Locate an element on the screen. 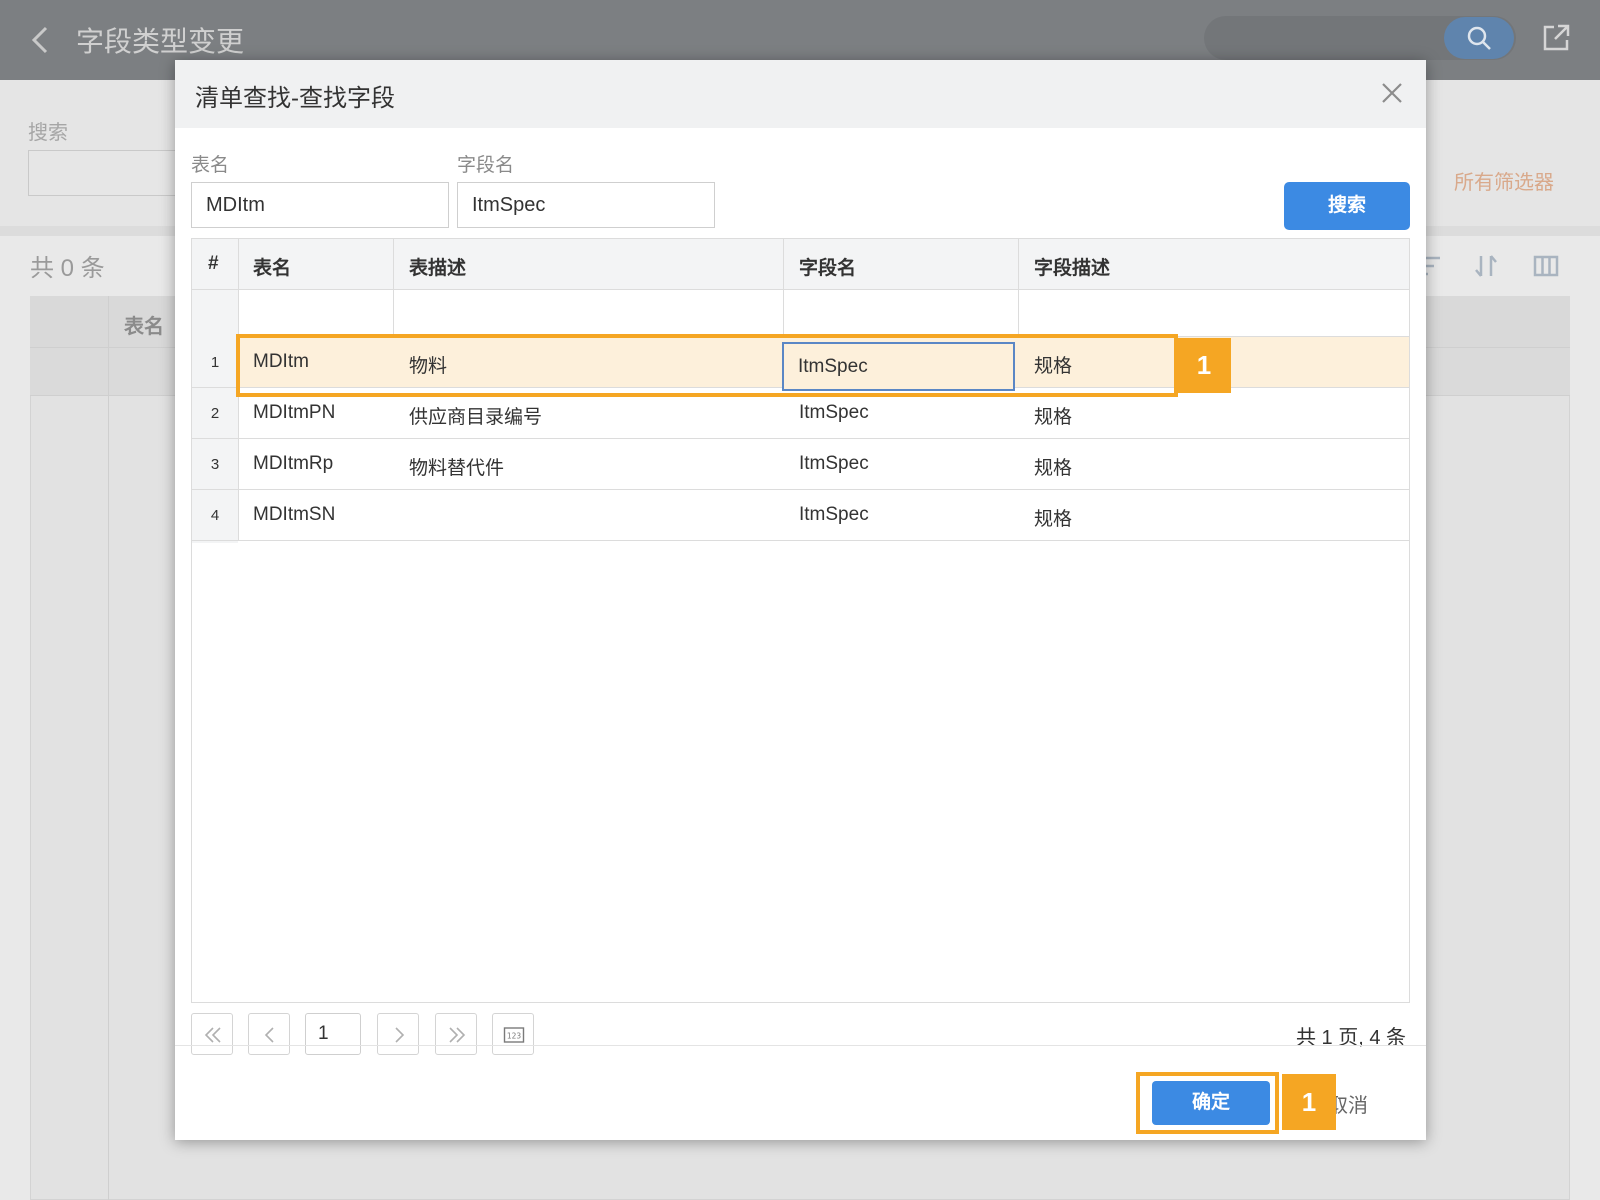  prev-page-button is located at coordinates (269, 1034).